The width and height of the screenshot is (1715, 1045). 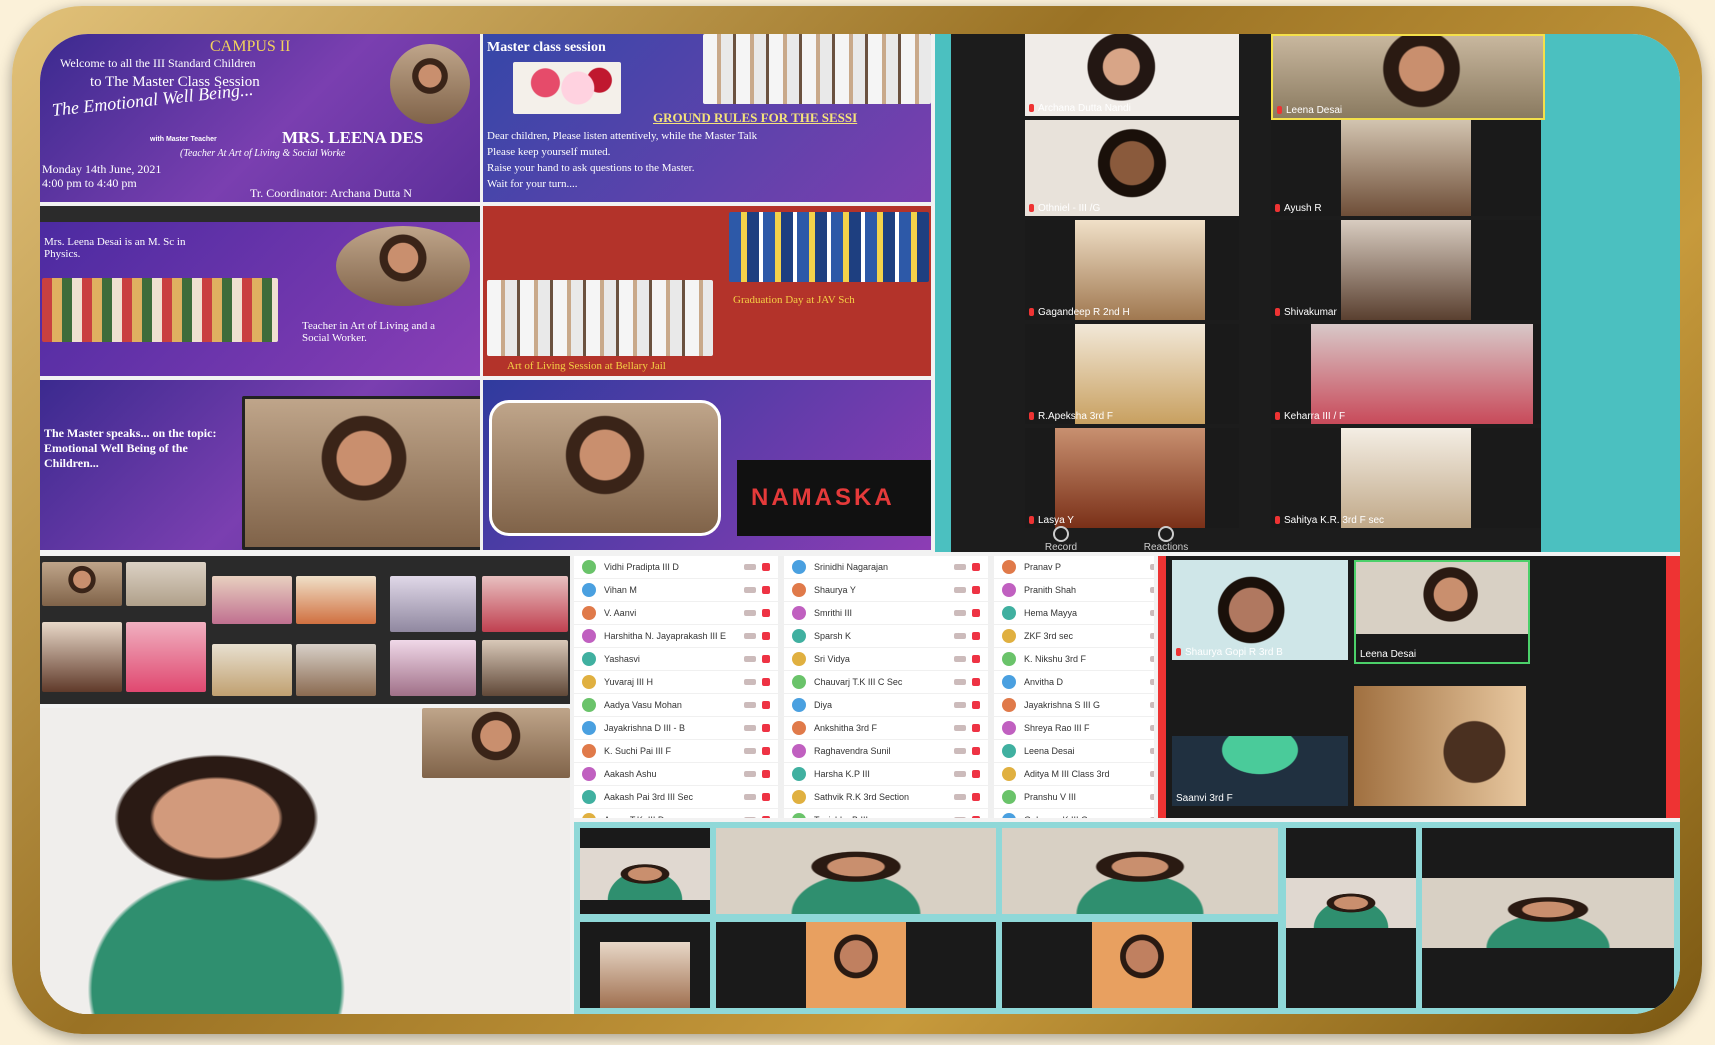 What do you see at coordinates (622, 659) in the screenshot?
I see `participant-name: Yashasvi` at bounding box center [622, 659].